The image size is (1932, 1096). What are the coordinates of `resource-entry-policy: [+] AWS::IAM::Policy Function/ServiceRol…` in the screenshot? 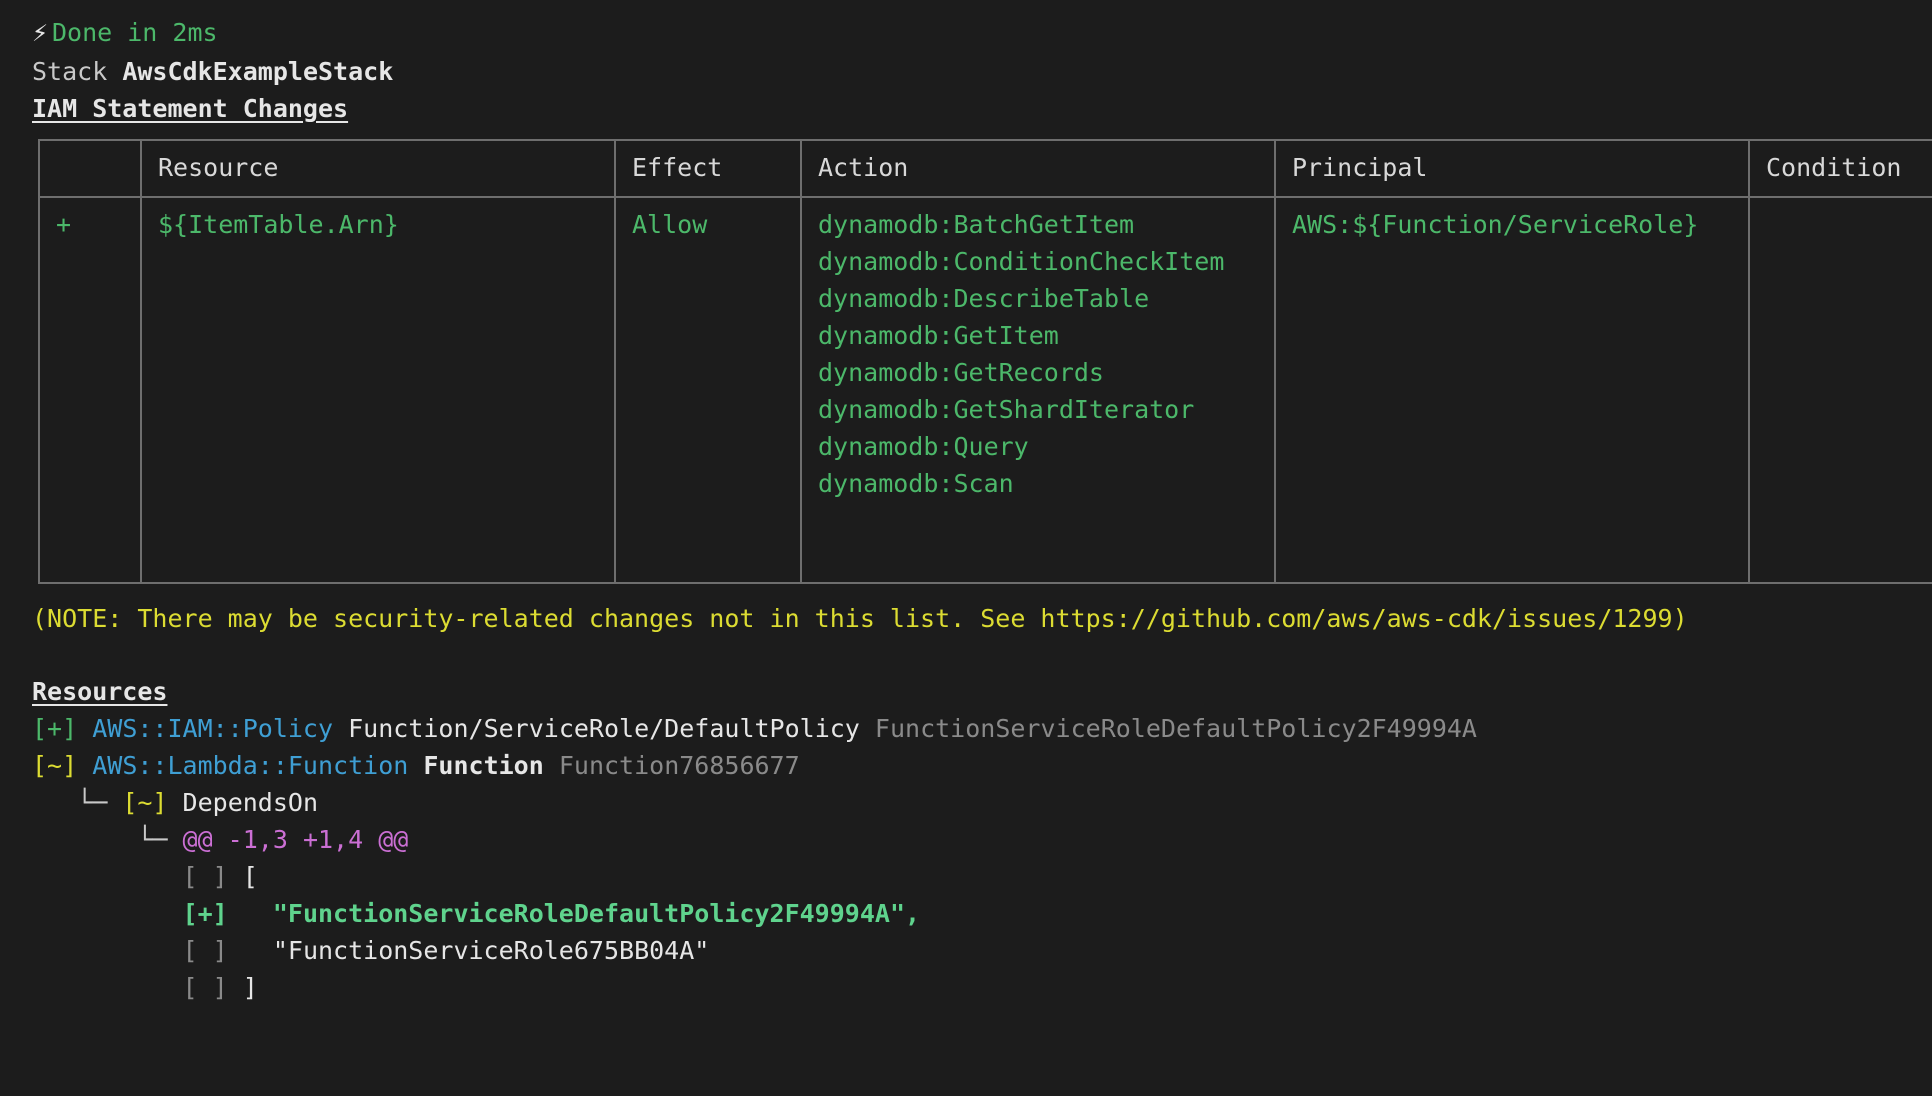 It's located at (966, 728).